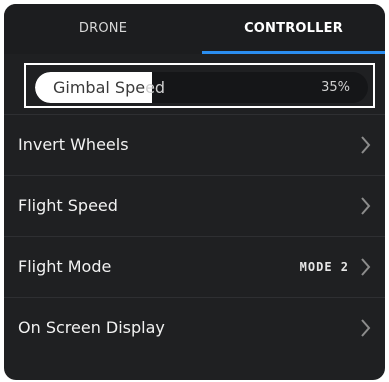 The height and width of the screenshot is (382, 389). Describe the element at coordinates (155, 87) in the screenshot. I see `gimbal-speed-label-off-fill: ed` at that location.